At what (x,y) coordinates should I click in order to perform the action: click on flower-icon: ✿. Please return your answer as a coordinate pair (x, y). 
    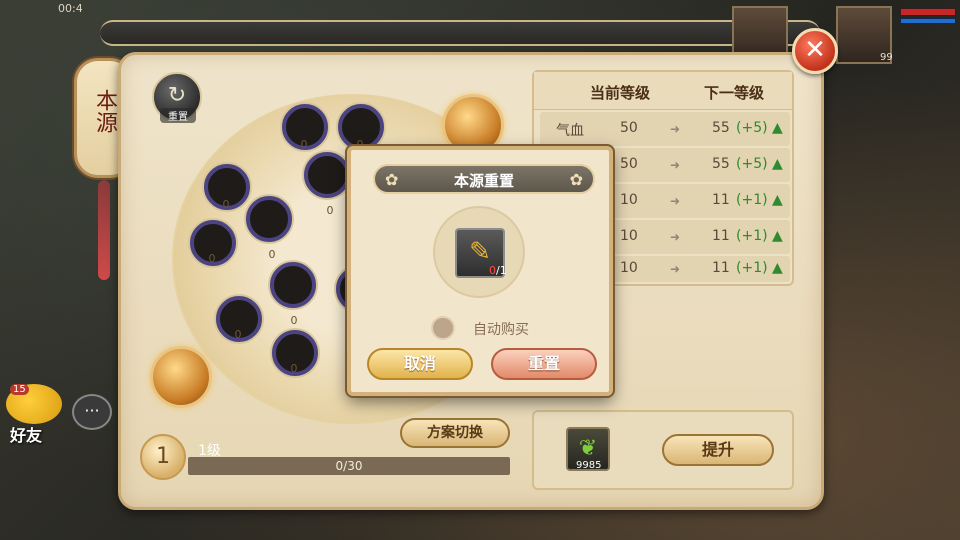
    Looking at the image, I should click on (576, 179).